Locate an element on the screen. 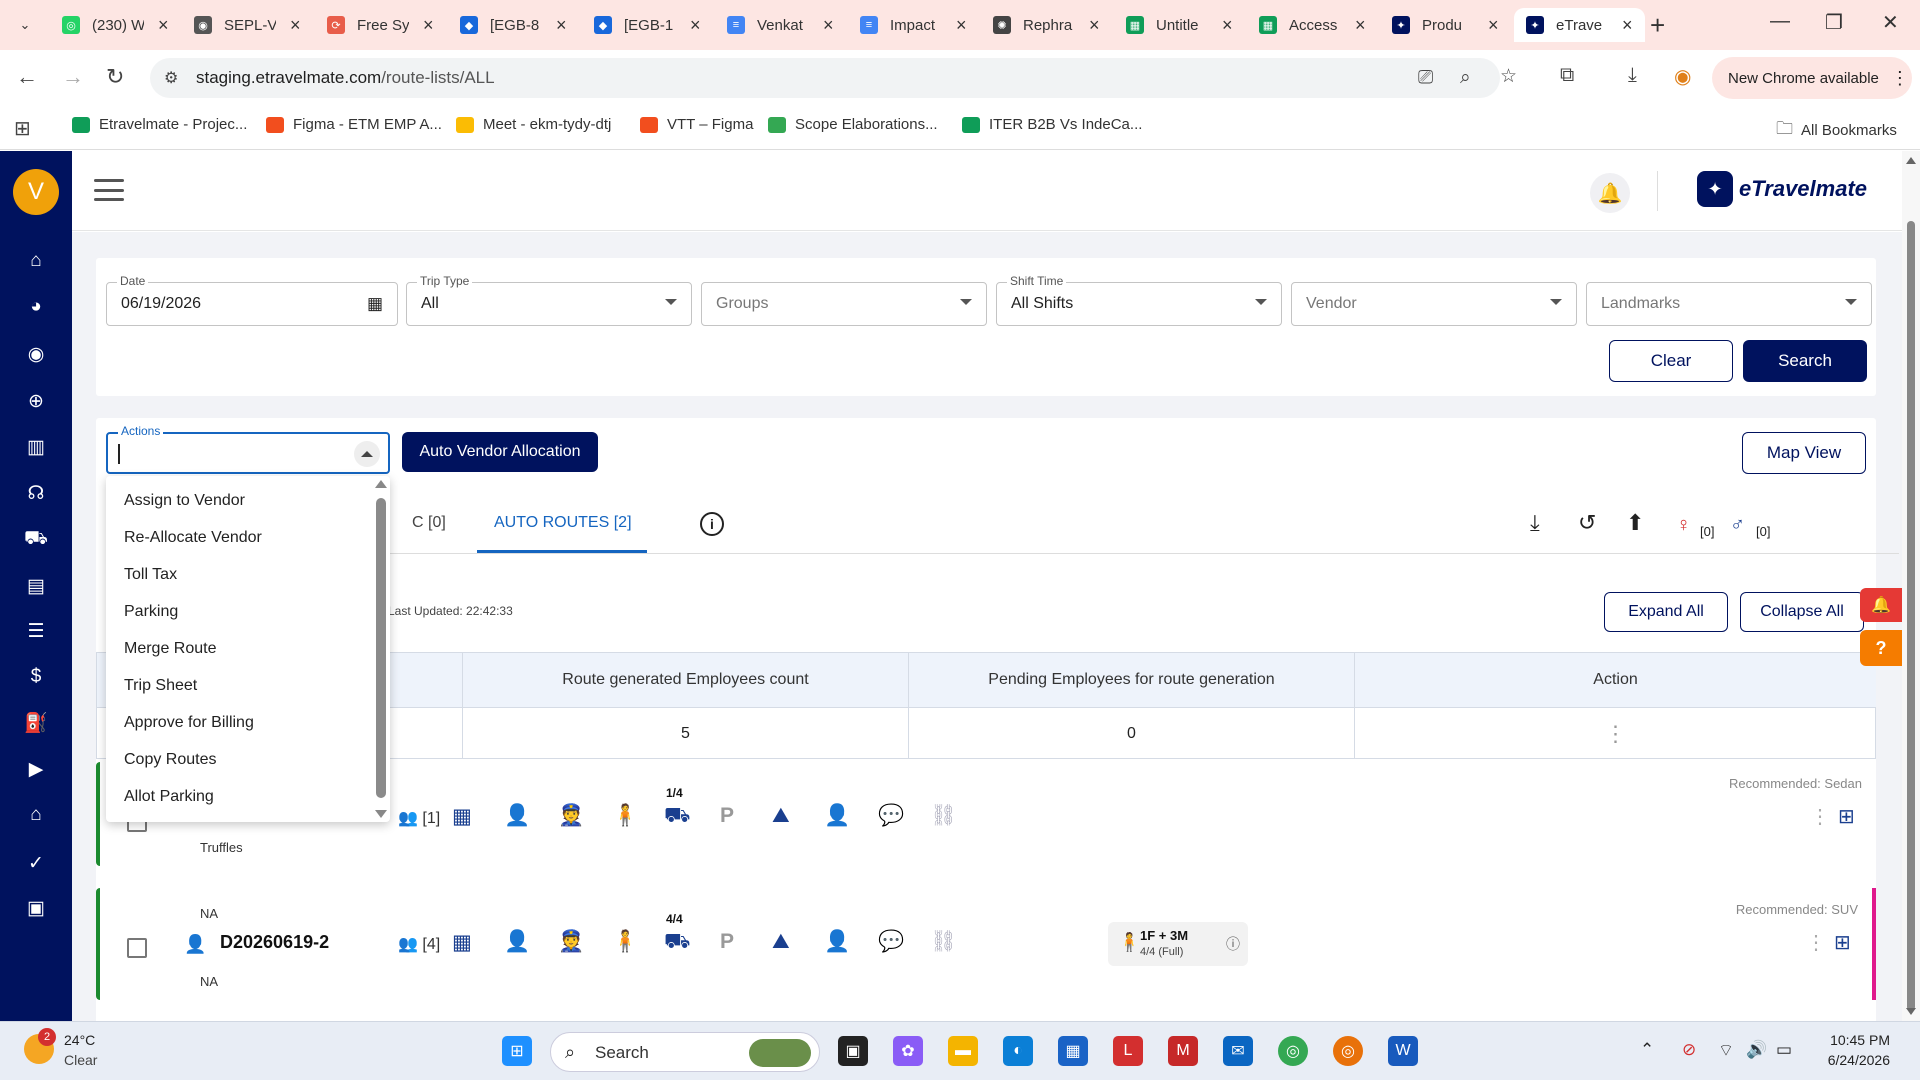  toll-icon: ⛰ is located at coordinates (781, 816).